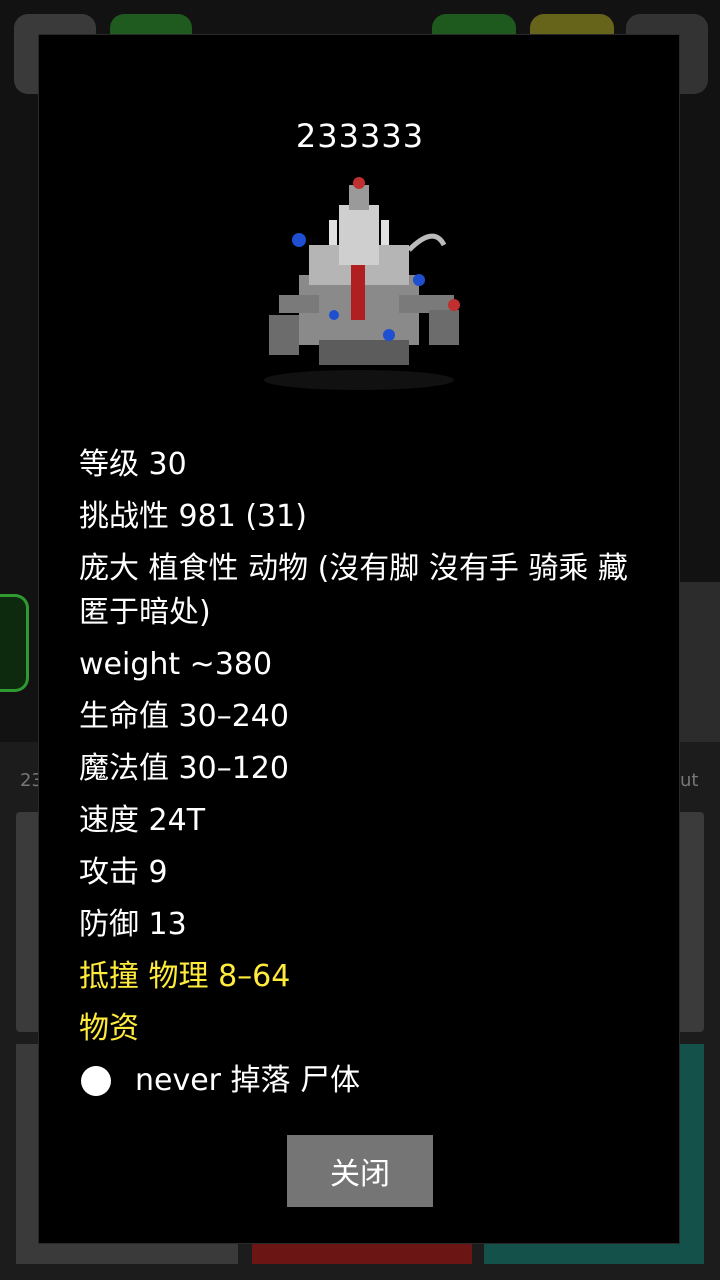  What do you see at coordinates (184, 716) in the screenshot?
I see `hp-text: 生命值 30–240` at bounding box center [184, 716].